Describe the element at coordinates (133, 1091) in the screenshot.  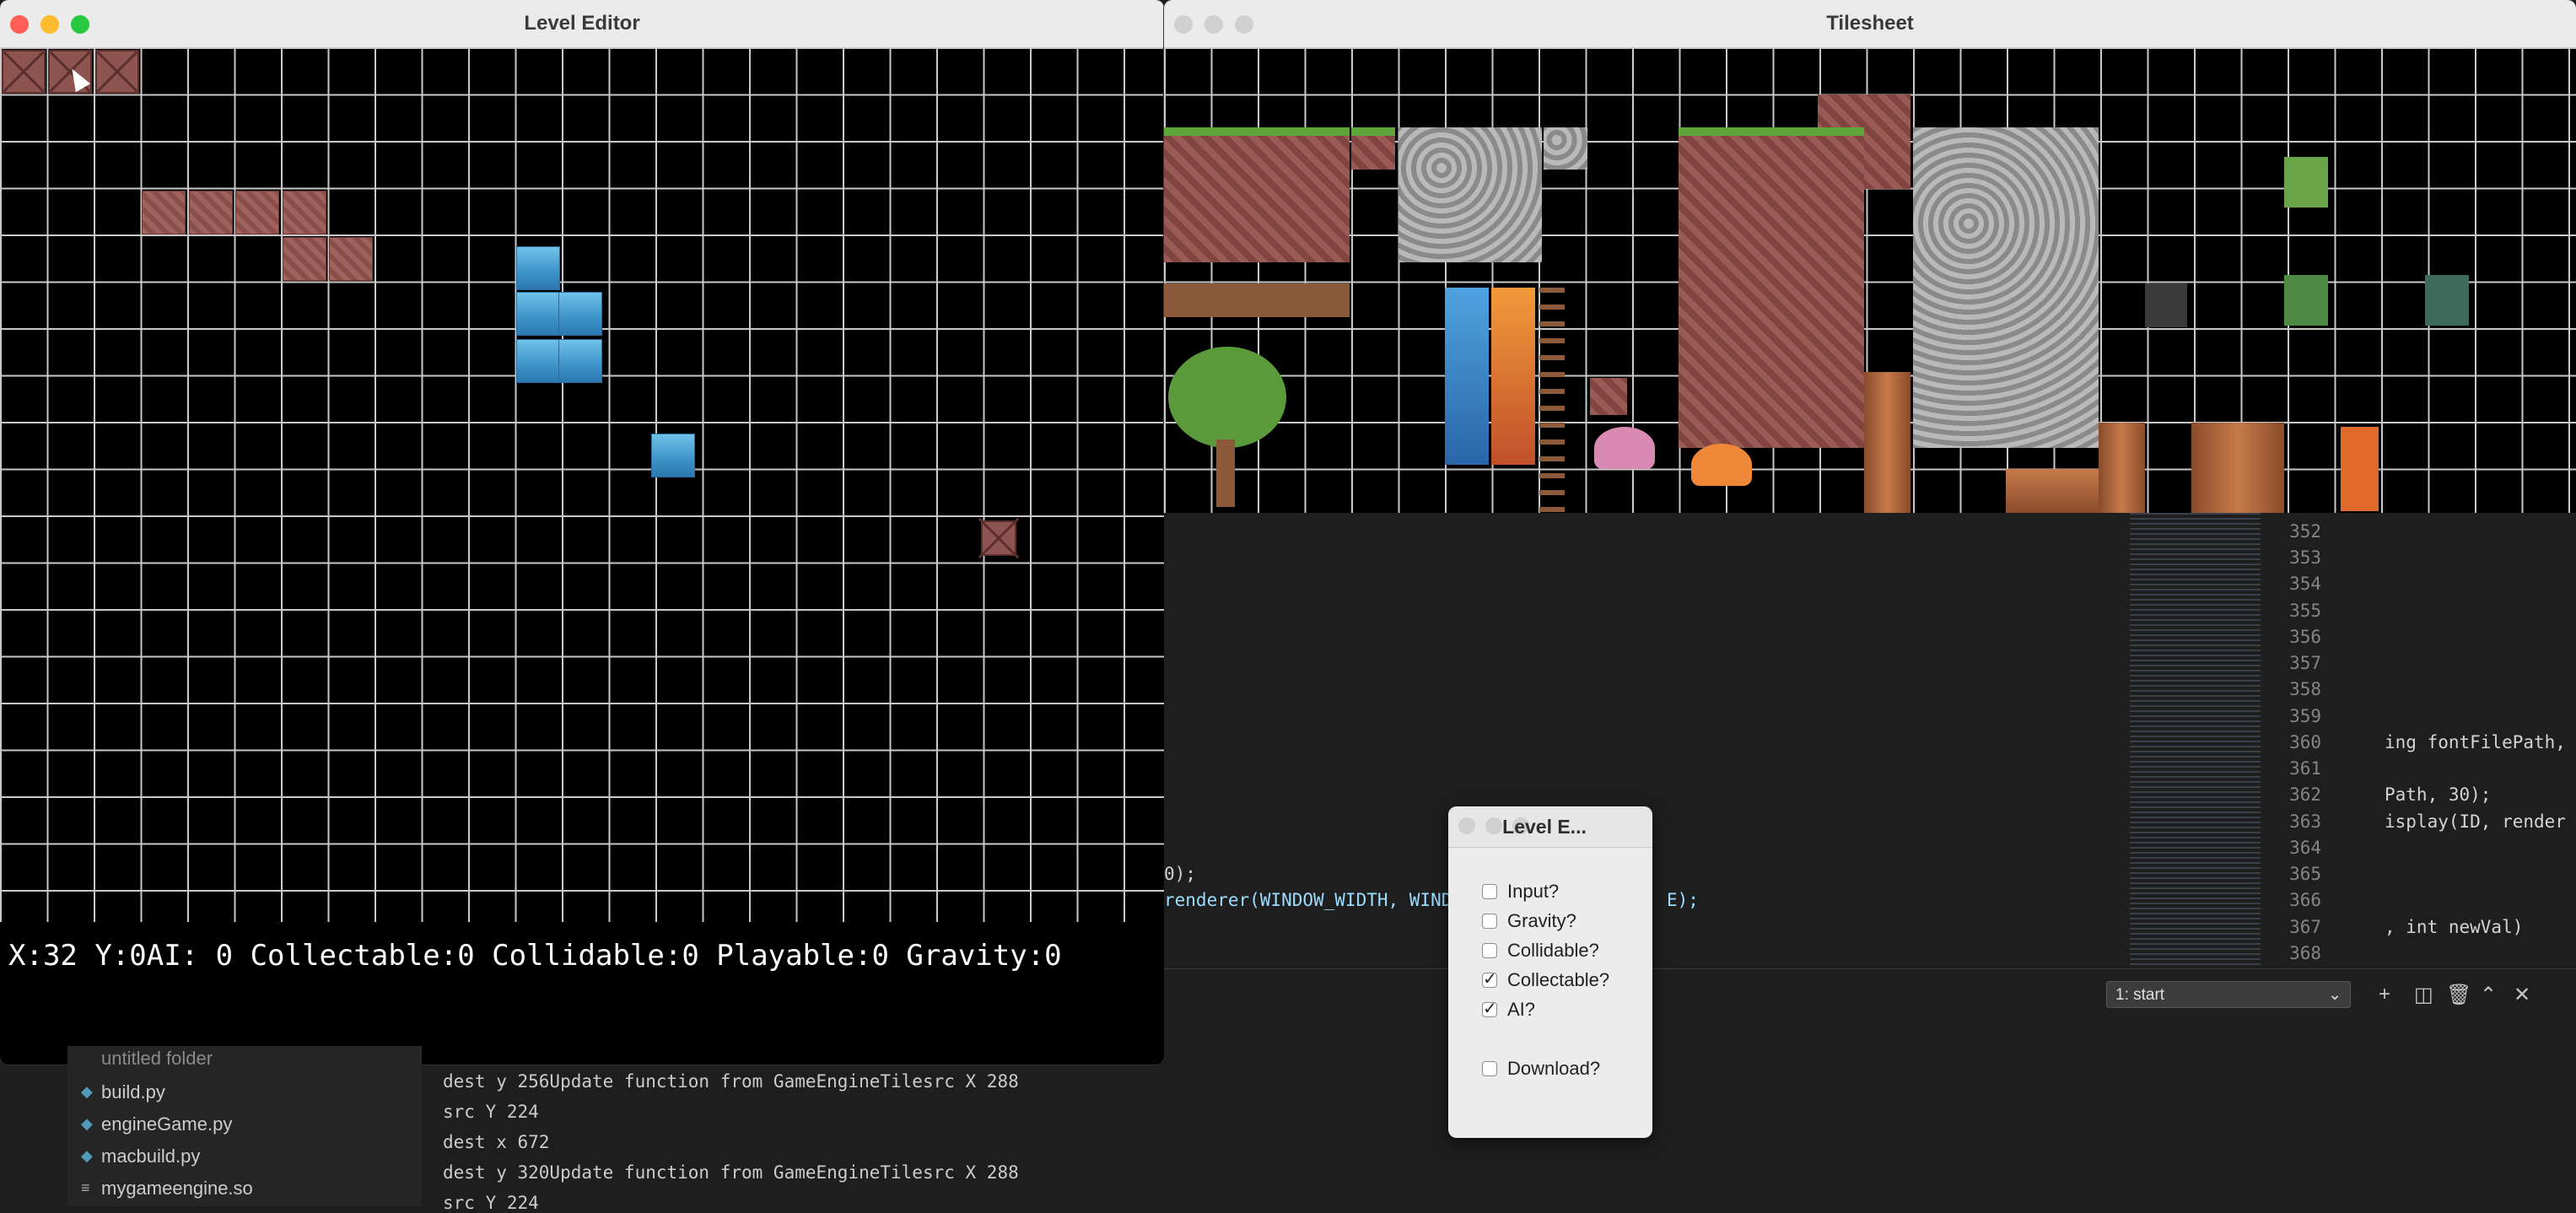
I see `file-label: build.py` at that location.